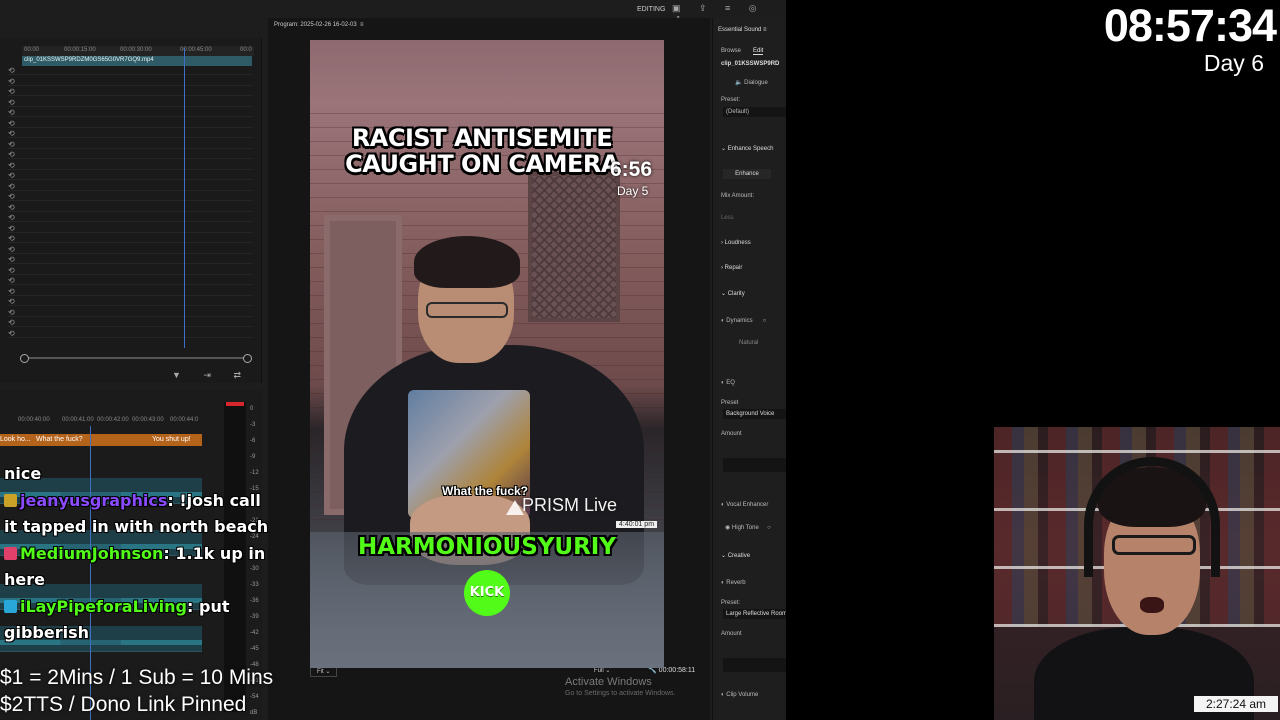  What do you see at coordinates (34, 420) in the screenshot?
I see `ruler-tick: 00:00:40:00` at bounding box center [34, 420].